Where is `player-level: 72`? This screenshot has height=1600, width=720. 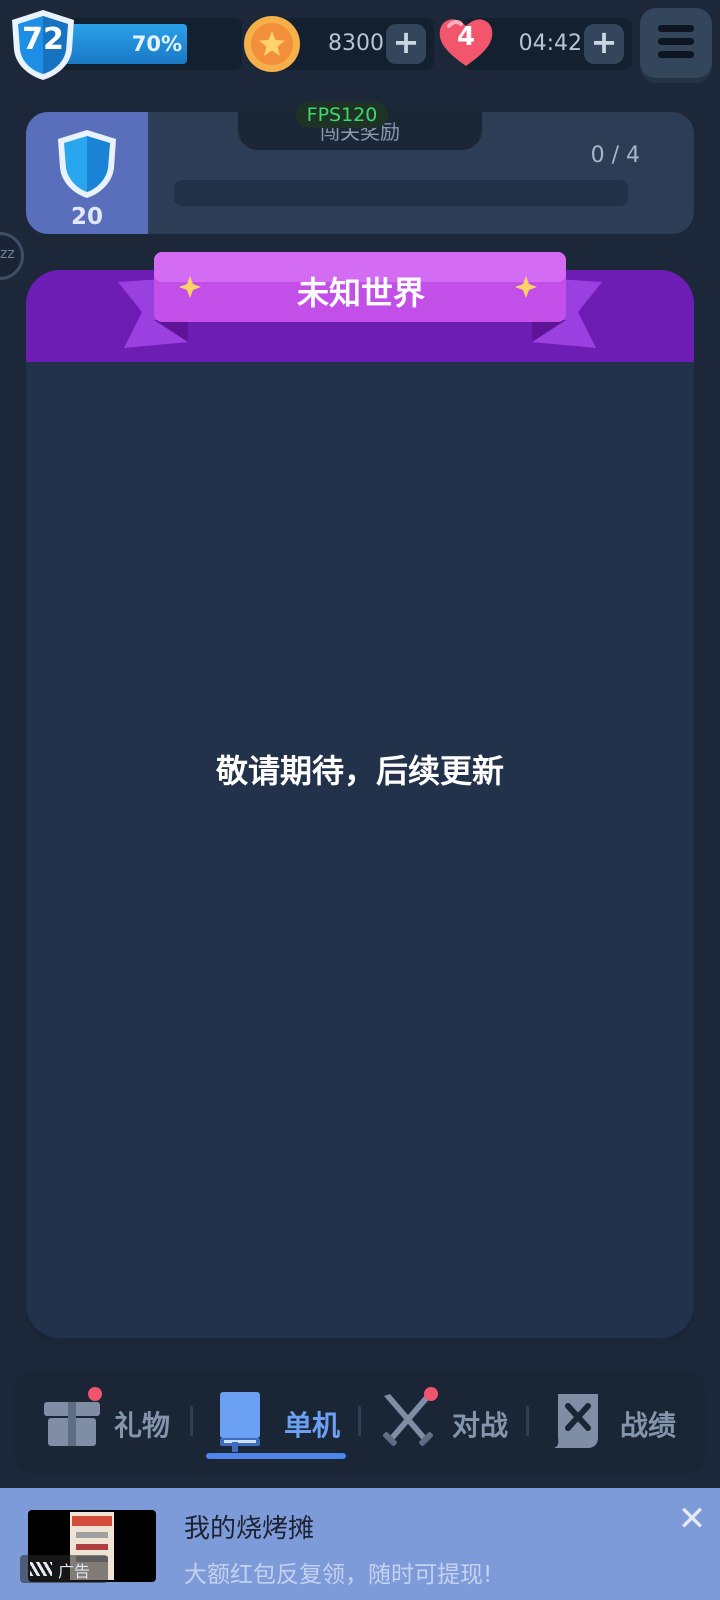 player-level: 72 is located at coordinates (43, 39).